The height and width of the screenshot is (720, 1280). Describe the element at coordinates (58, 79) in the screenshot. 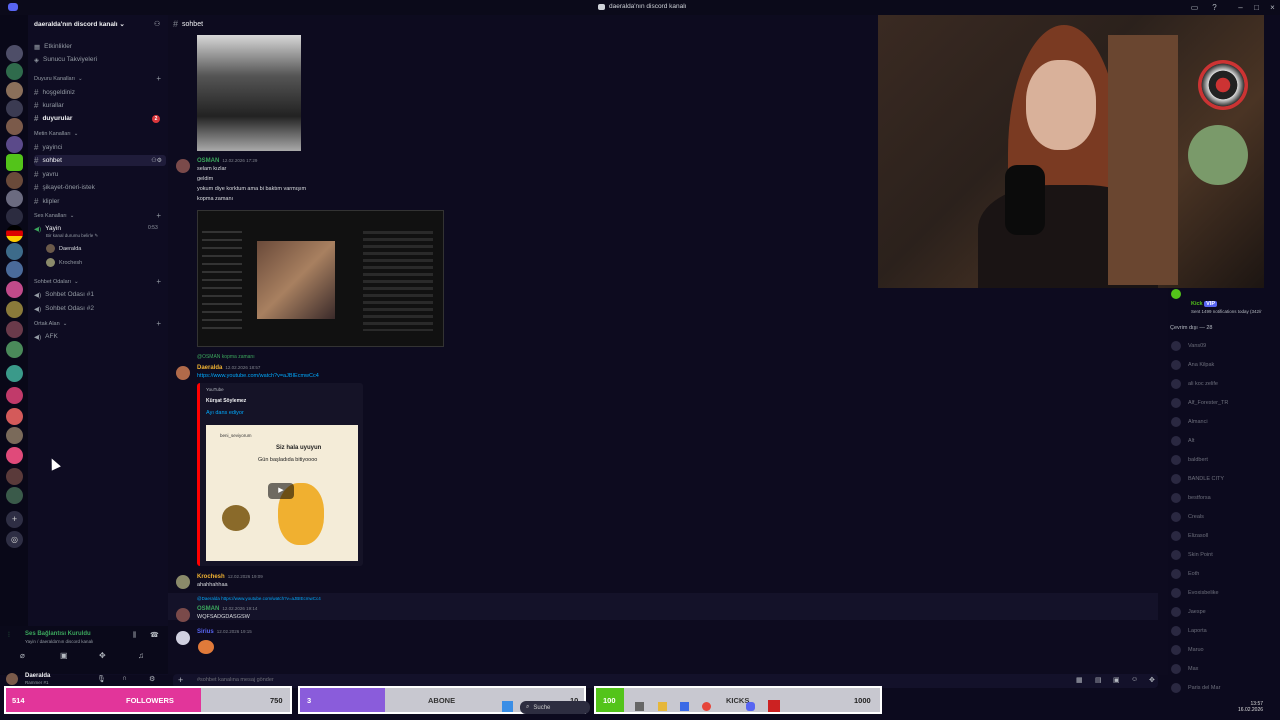

I see `category-duyuru: Duyuru Kanalları ⌄` at that location.